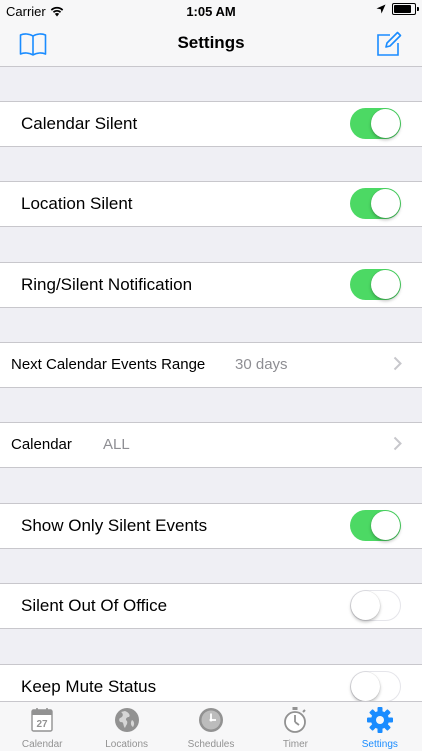 The height and width of the screenshot is (751, 422). I want to click on tab-label: Schedules, so click(211, 744).